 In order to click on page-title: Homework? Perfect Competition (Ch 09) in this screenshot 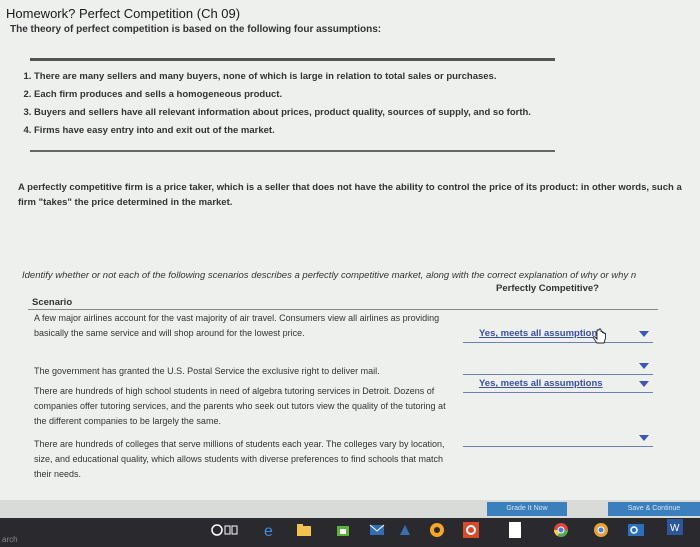, I will do `click(123, 13)`.